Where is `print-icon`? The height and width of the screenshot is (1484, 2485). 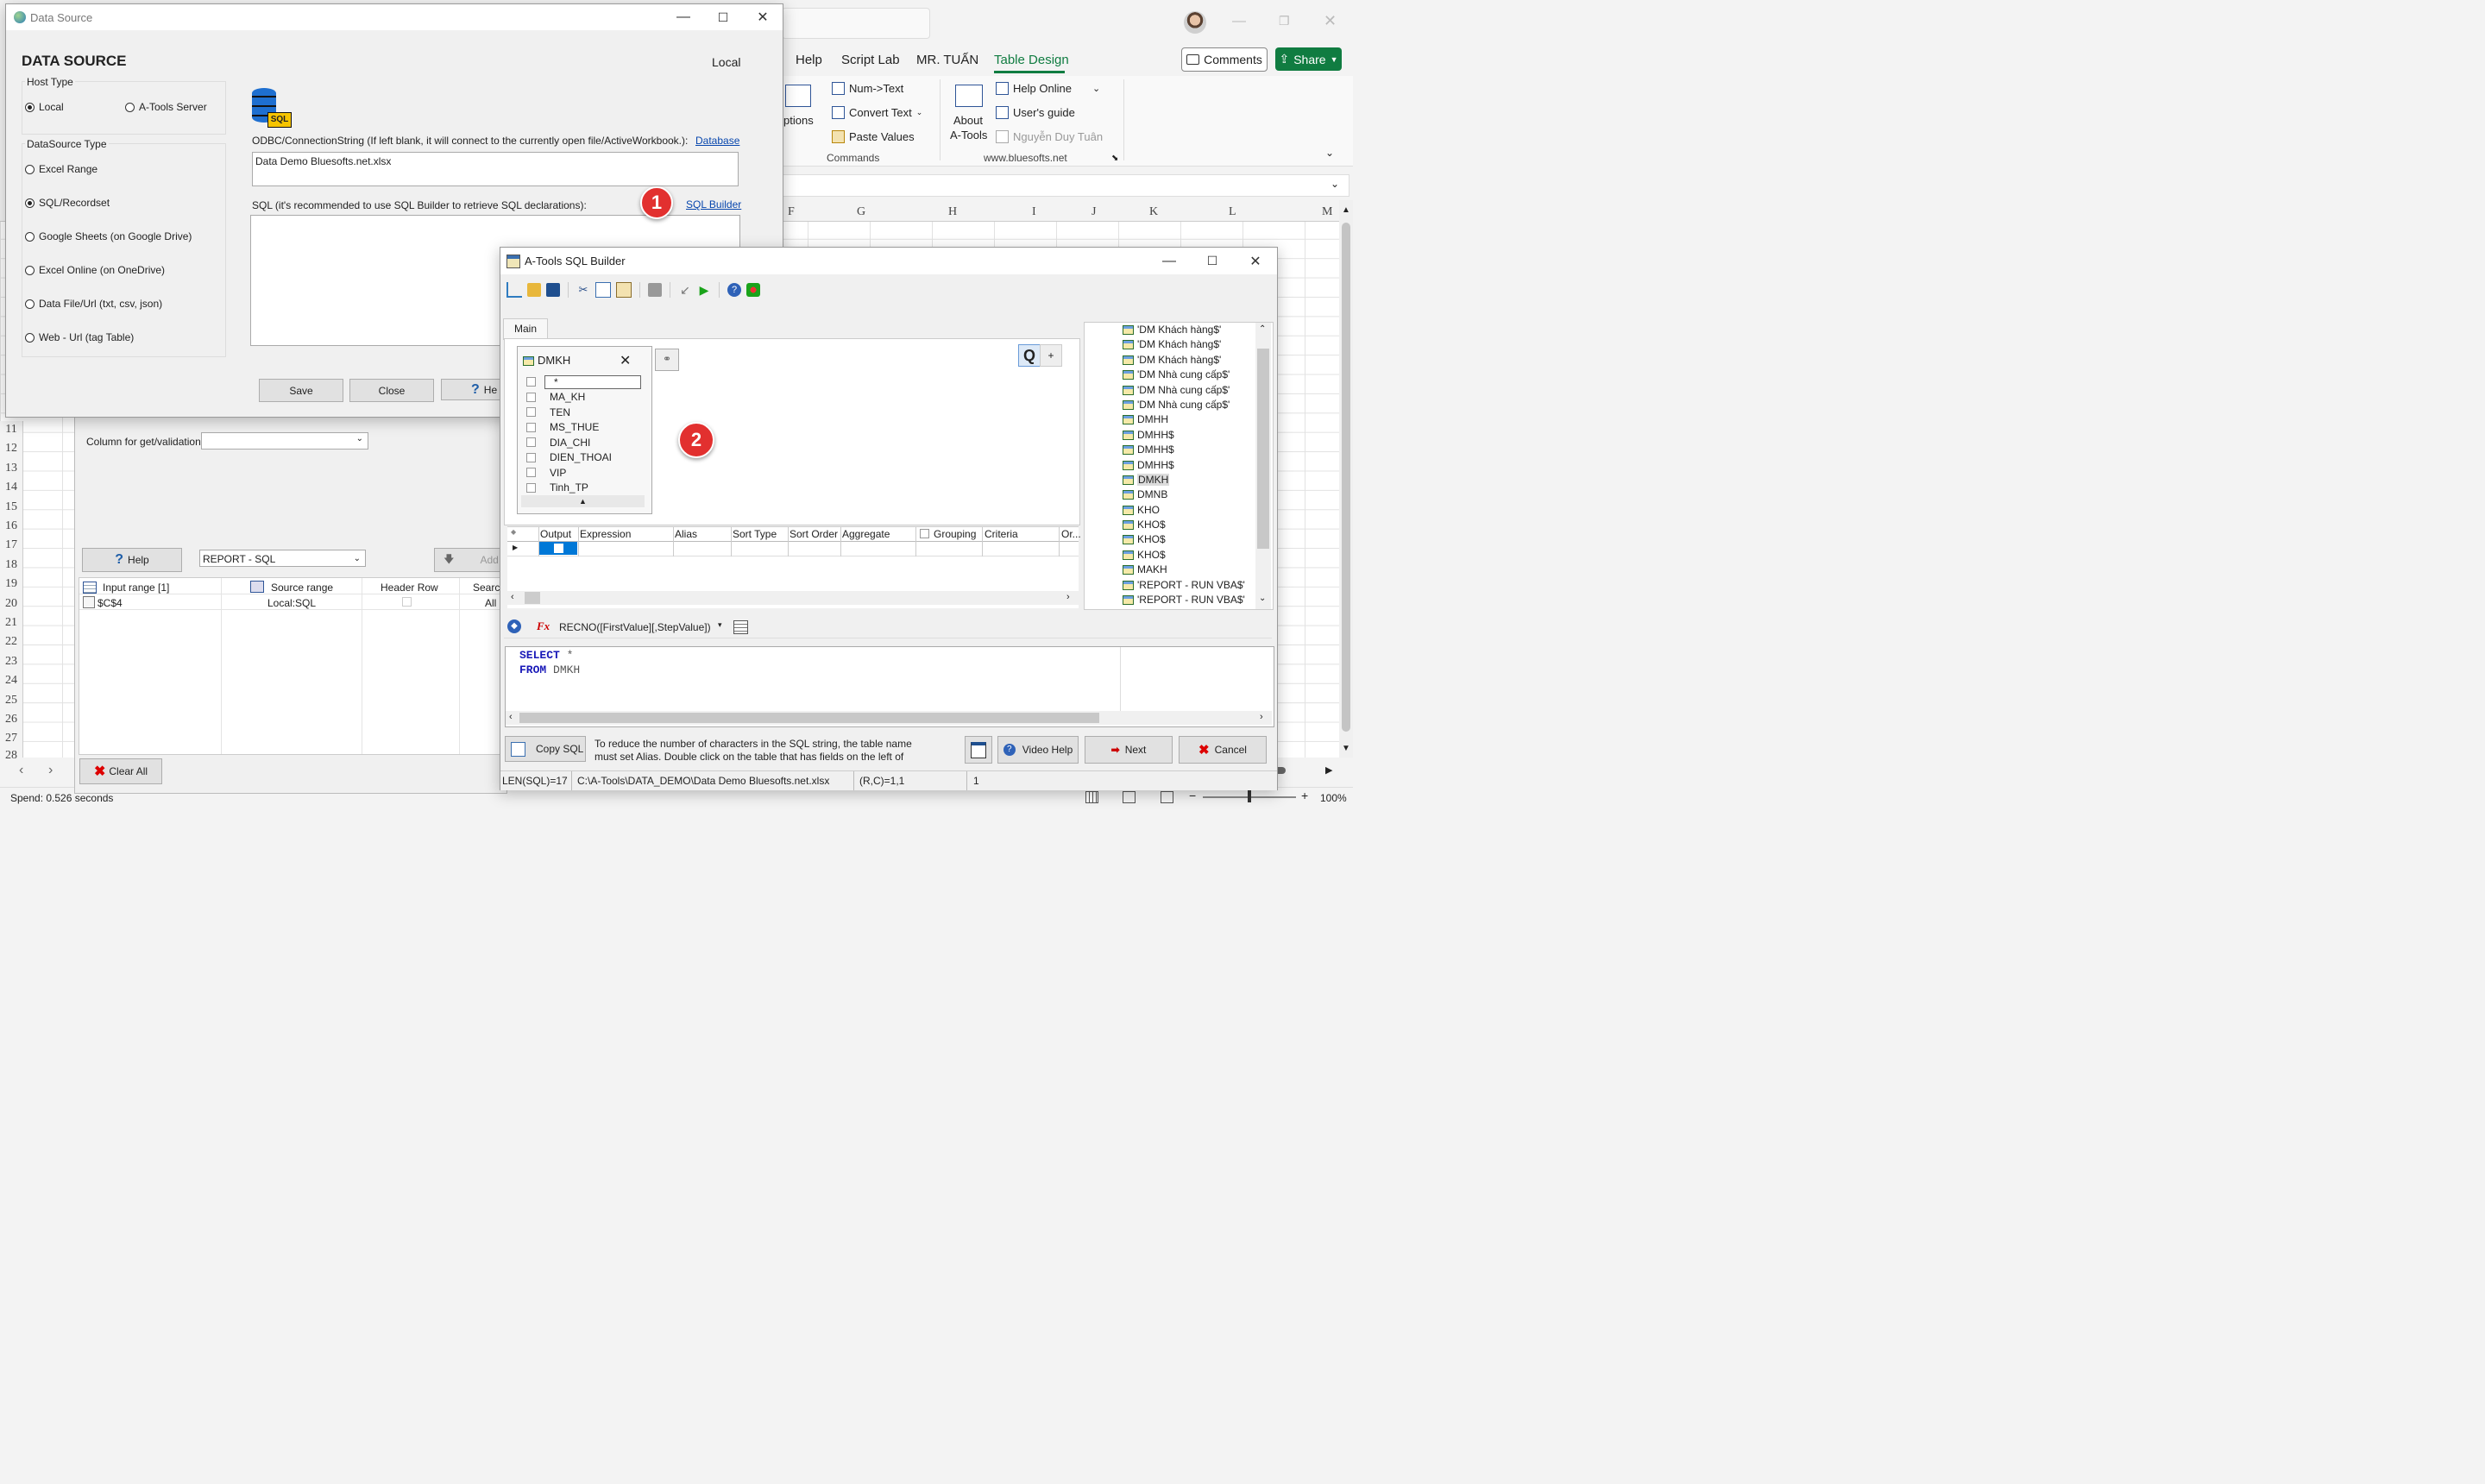
print-icon is located at coordinates (655, 290).